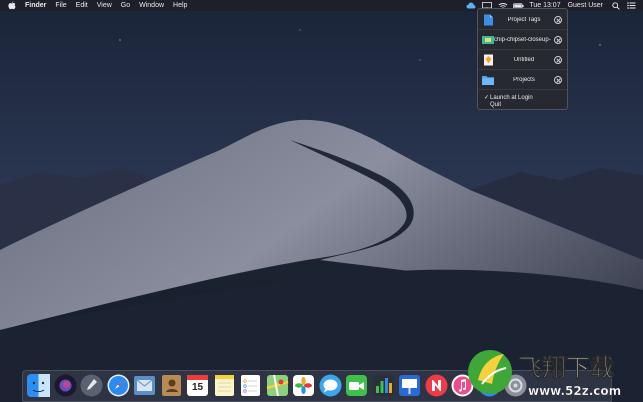  I want to click on quit-item: Quit, so click(492, 105).